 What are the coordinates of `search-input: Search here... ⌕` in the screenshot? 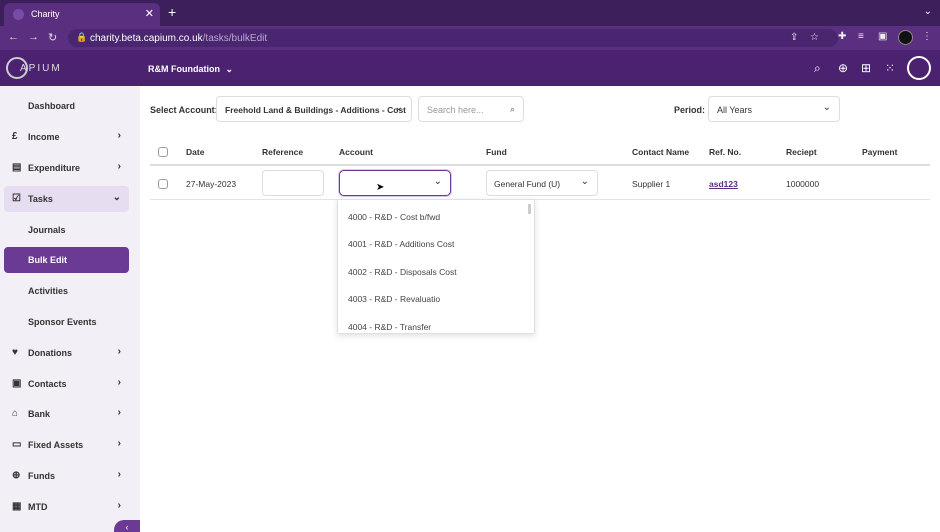 It's located at (471, 109).